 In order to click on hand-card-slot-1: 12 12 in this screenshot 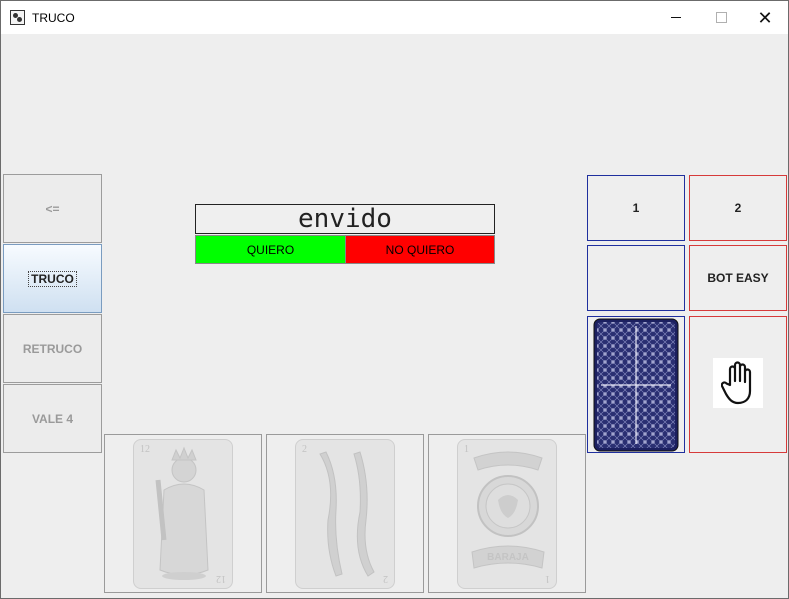, I will do `click(183, 513)`.